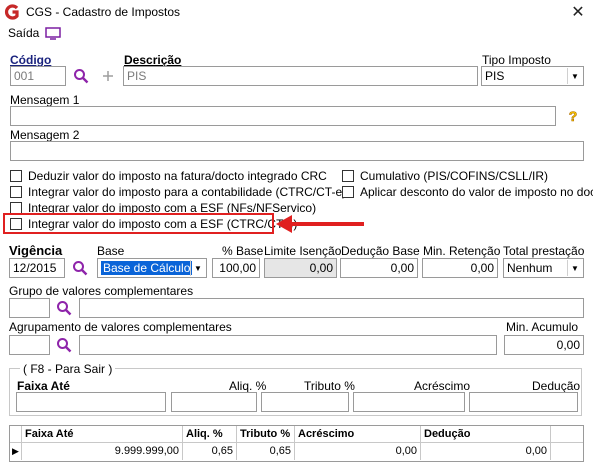  I want to click on min-acumulo-input: 0,00, so click(544, 345).